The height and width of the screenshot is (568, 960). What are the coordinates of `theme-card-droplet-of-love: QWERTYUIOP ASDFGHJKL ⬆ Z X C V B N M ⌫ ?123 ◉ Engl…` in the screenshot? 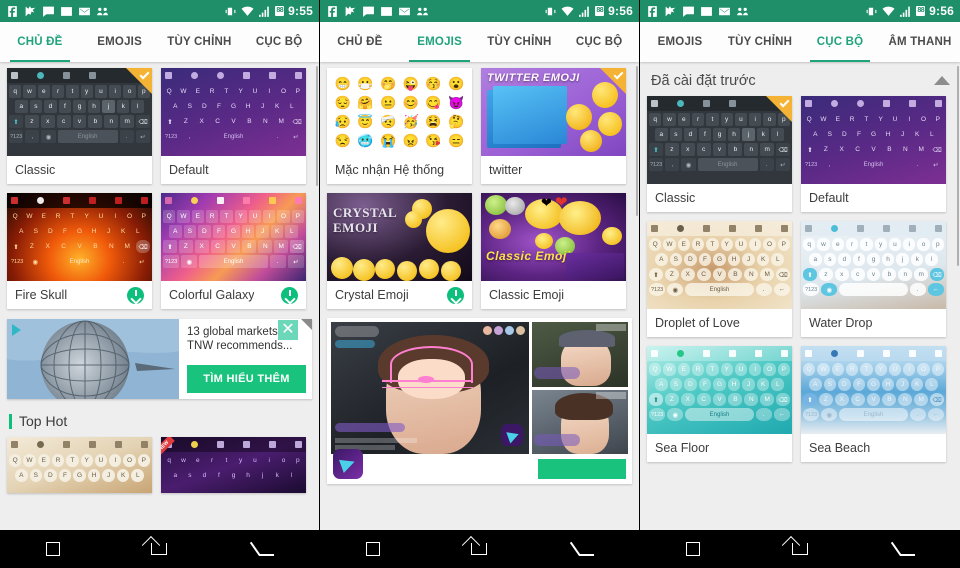 It's located at (719, 279).